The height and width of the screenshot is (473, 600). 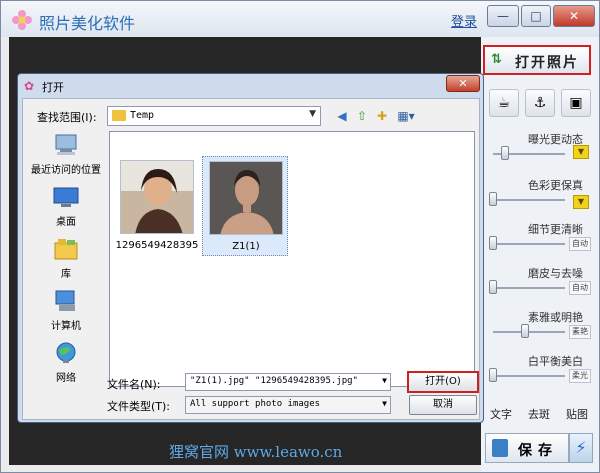 I want to click on places-bar: 最近访问的位置 桌面 库 计算机 网络, so click(x=66, y=260).